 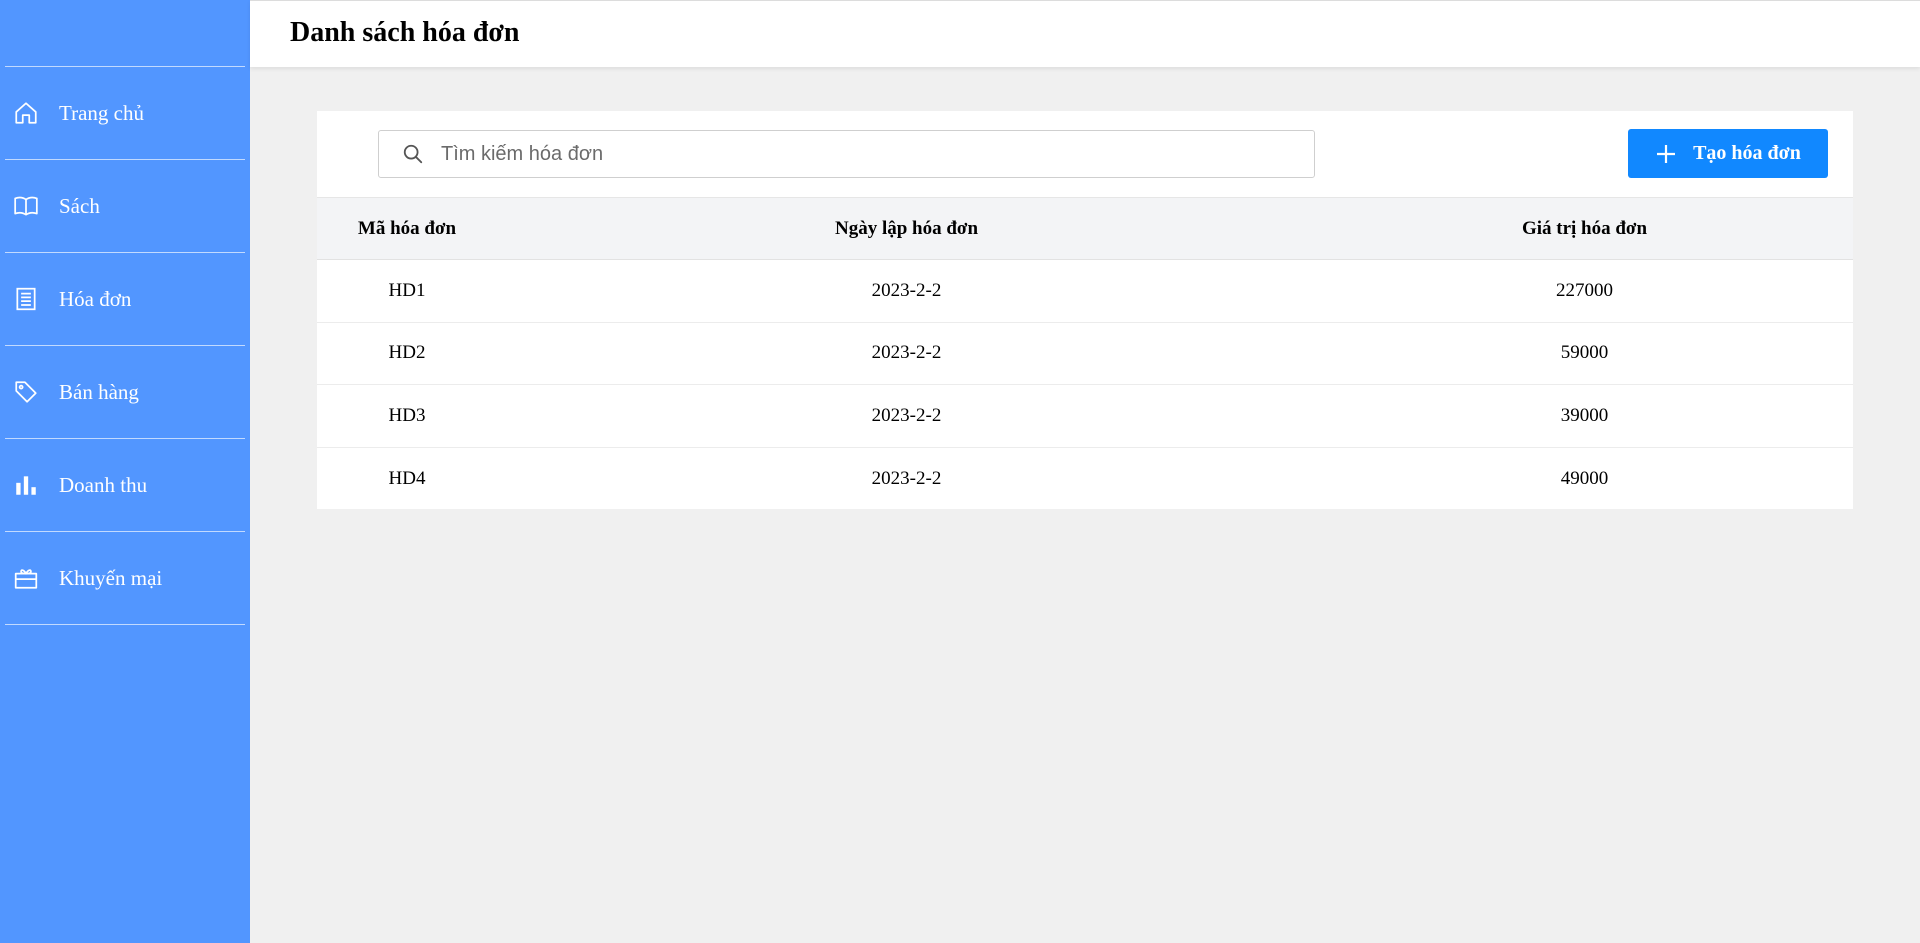 I want to click on cell-id: HD1, so click(x=407, y=290).